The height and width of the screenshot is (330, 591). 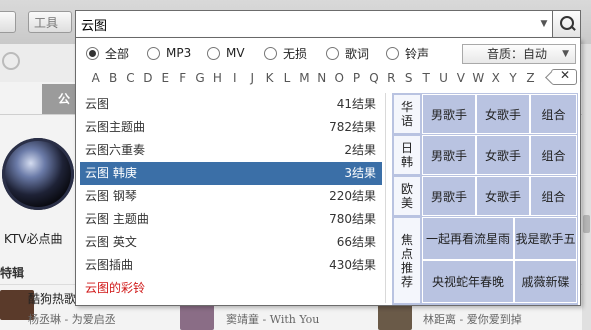 I want to click on letter-x: X, so click(x=495, y=78).